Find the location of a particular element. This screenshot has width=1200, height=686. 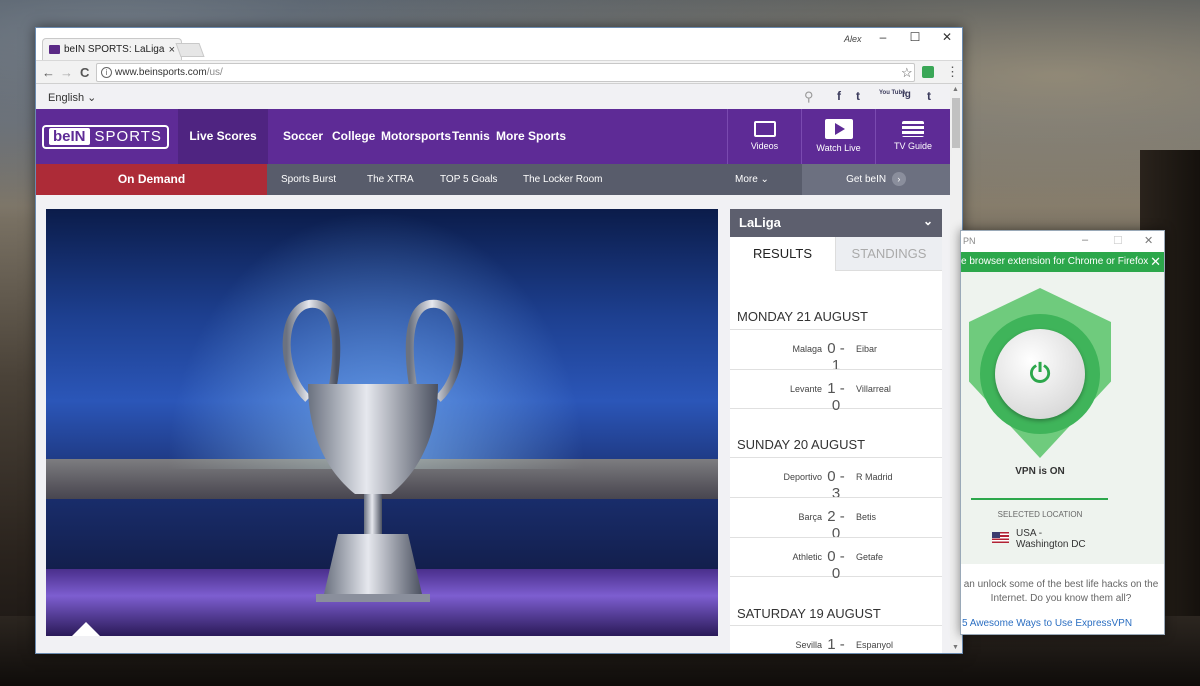

new-tab-button is located at coordinates (190, 50).